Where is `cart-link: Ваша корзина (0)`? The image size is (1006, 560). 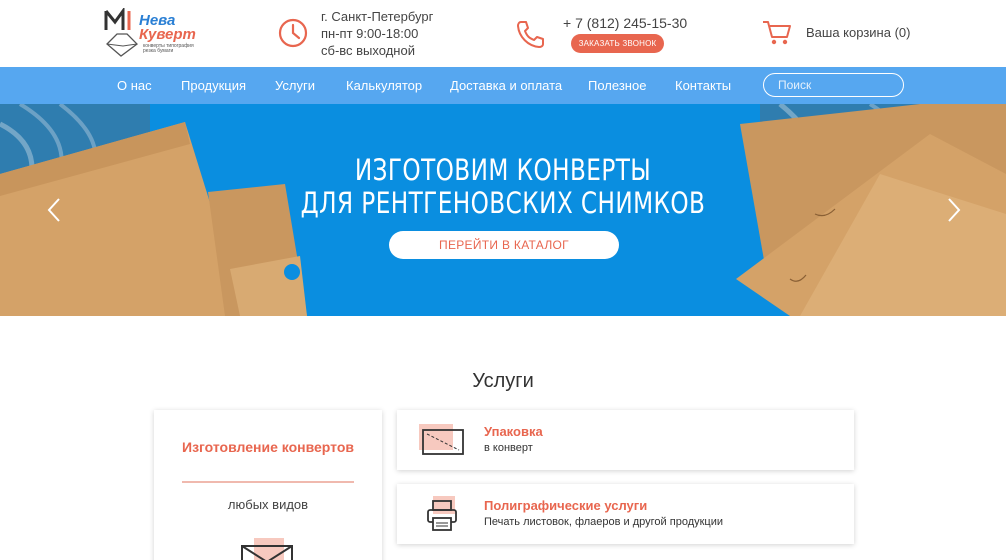 cart-link: Ваша корзина (0) is located at coordinates (858, 32).